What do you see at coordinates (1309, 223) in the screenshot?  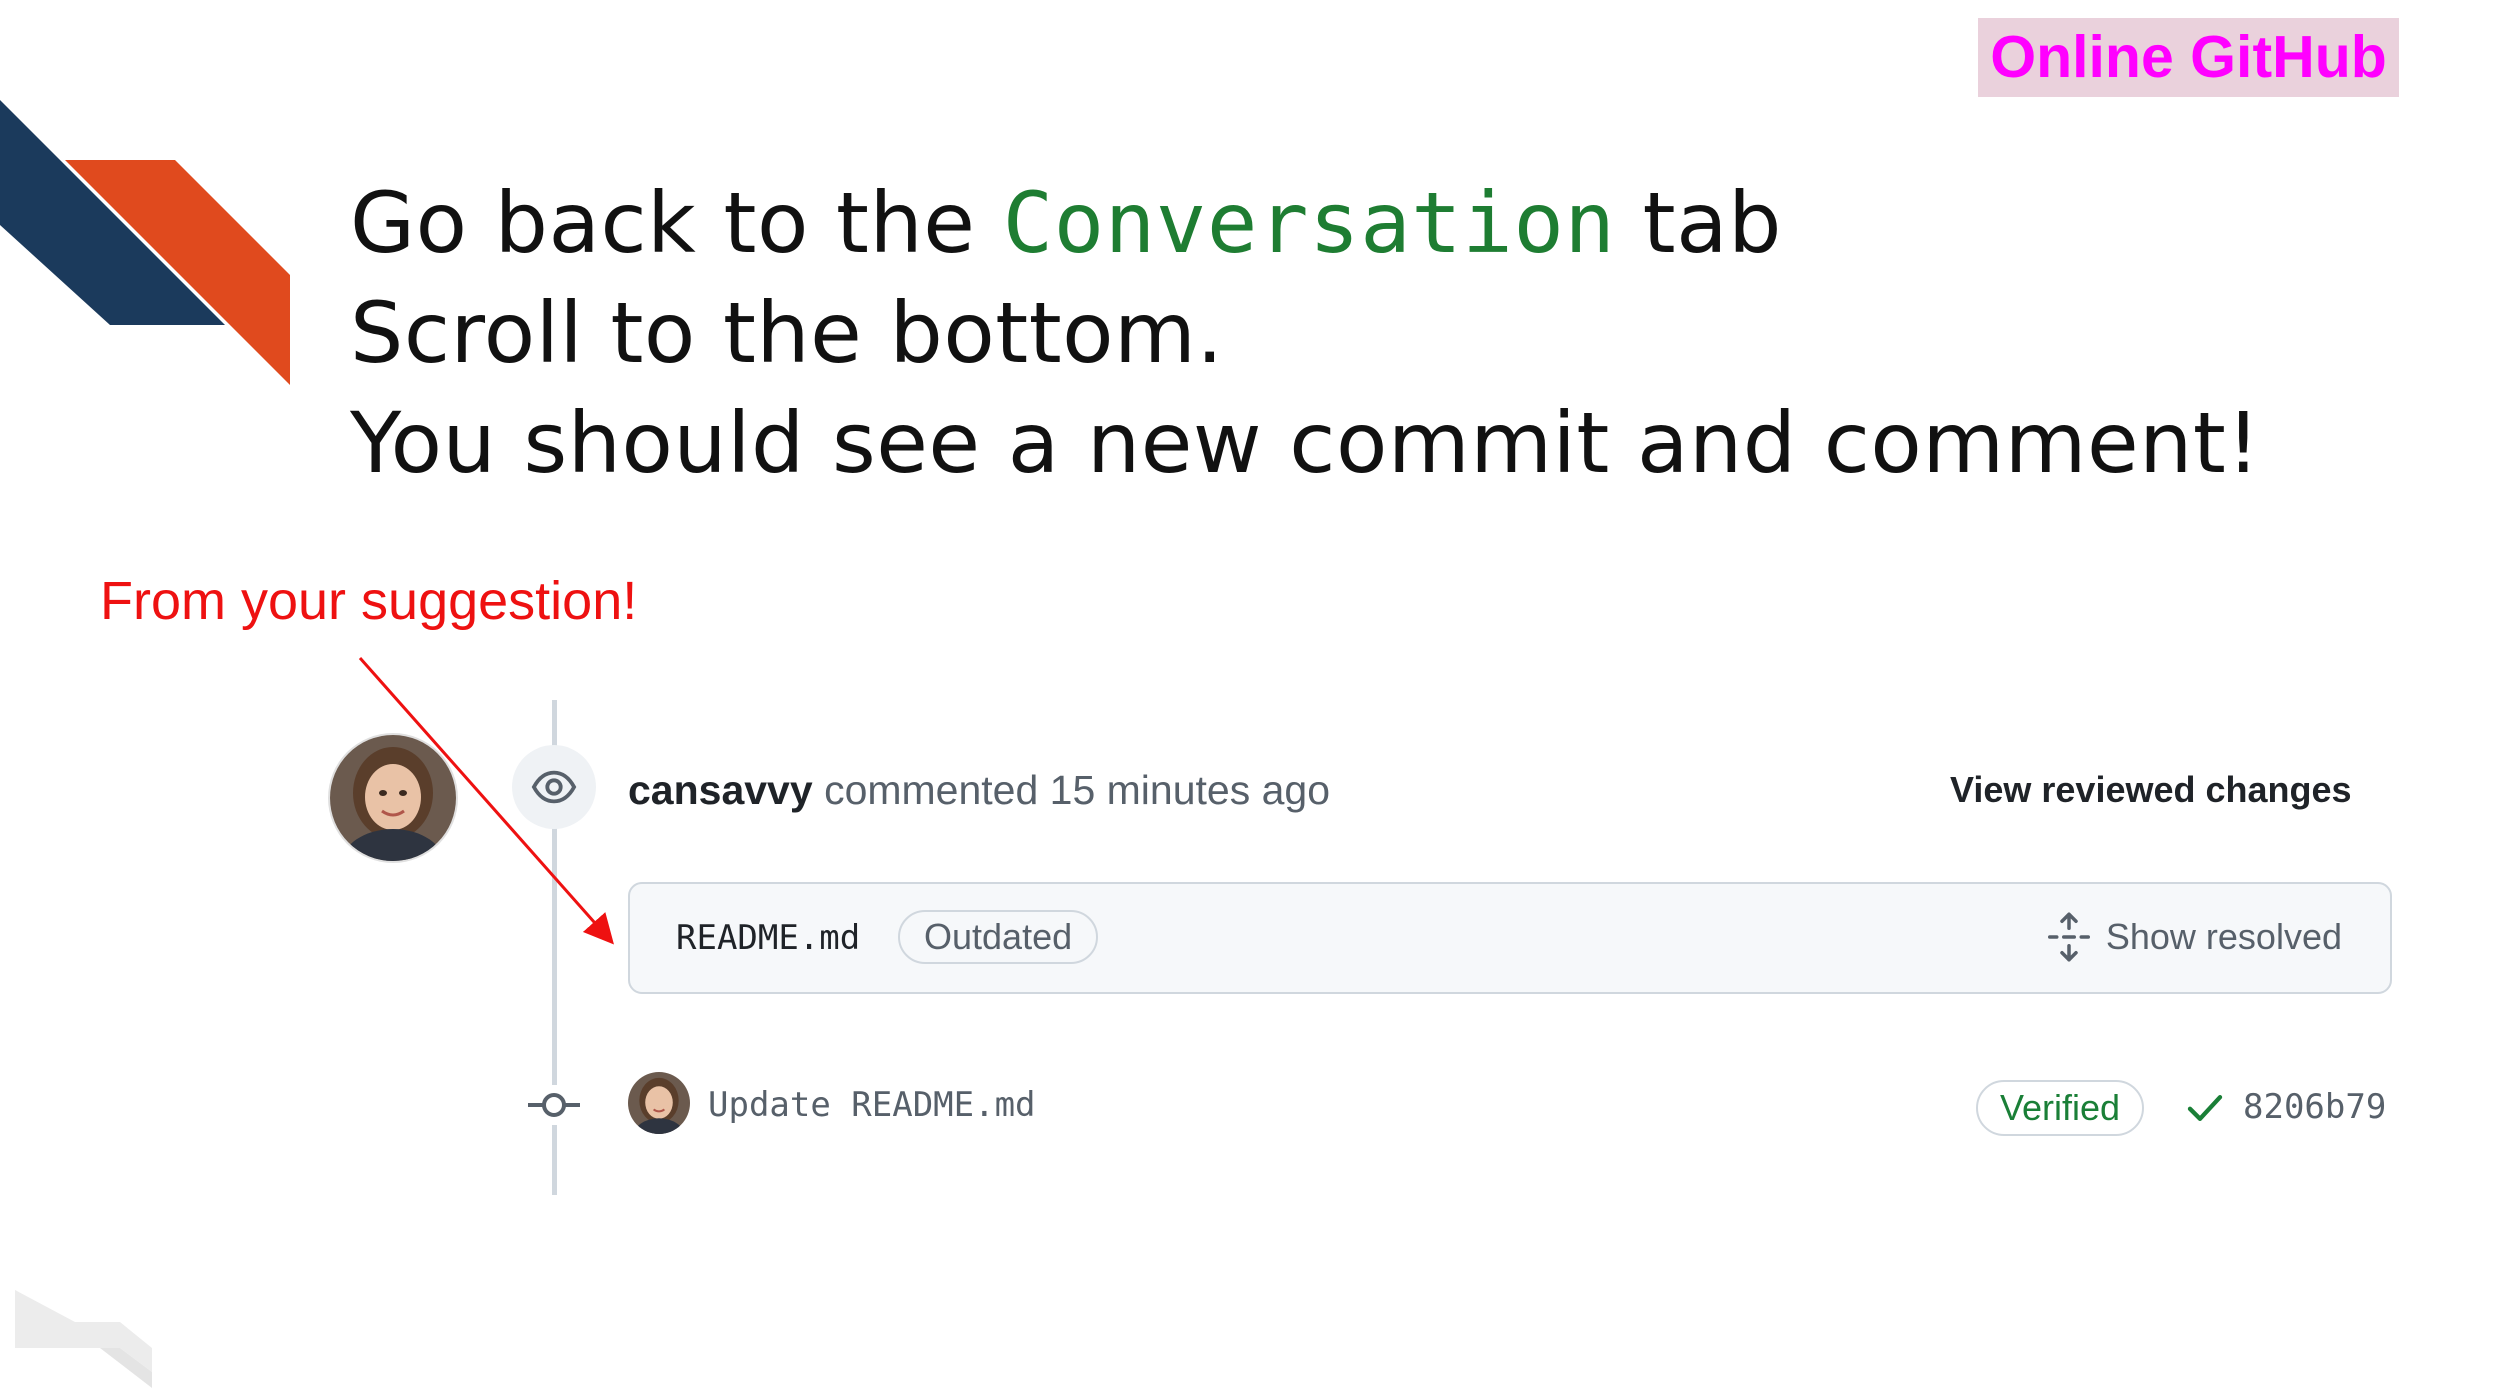 I see `conversation-code-word: Conversation` at bounding box center [1309, 223].